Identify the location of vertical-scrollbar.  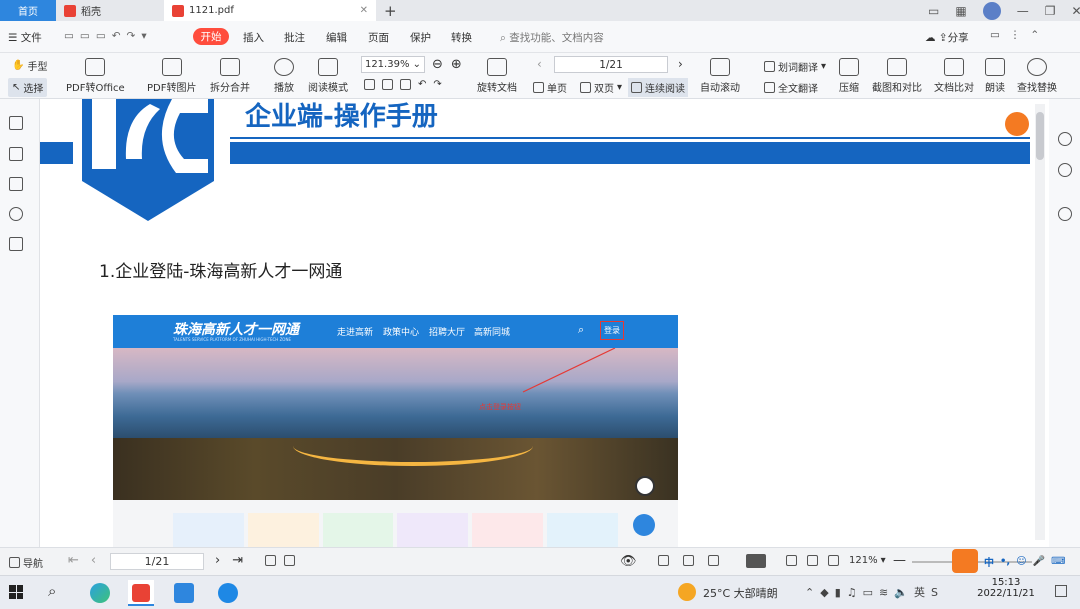
(1040, 322).